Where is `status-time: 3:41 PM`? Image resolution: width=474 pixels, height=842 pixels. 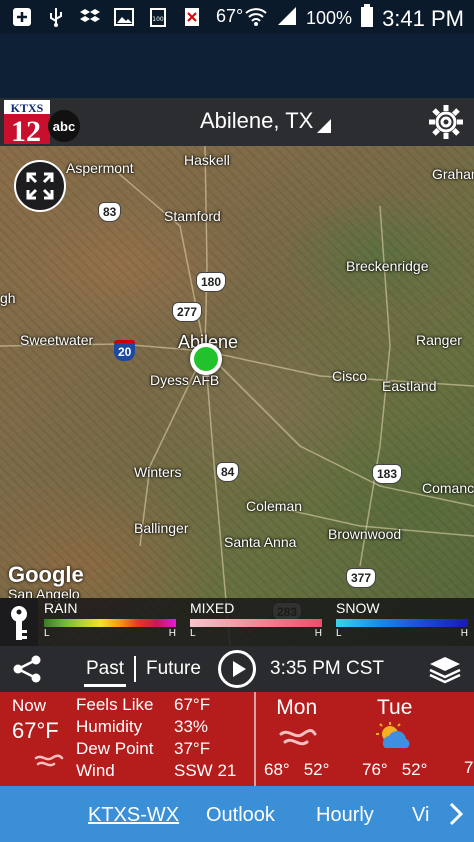
status-time: 3:41 PM is located at coordinates (423, 18).